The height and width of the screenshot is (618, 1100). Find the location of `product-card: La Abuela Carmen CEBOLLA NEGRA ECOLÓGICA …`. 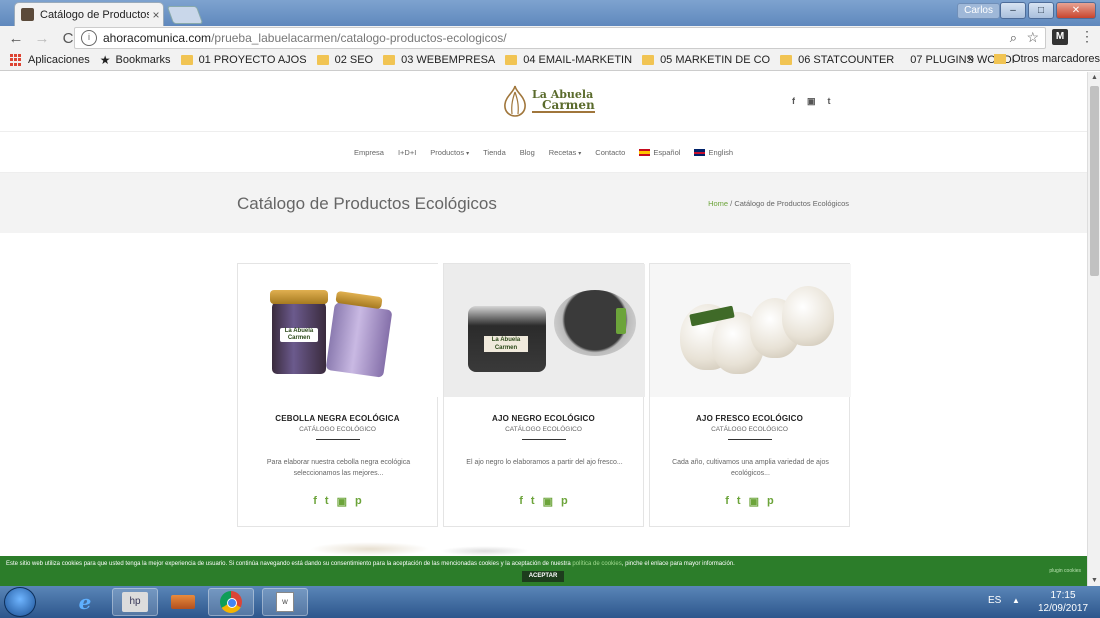

product-card: La Abuela Carmen CEBOLLA NEGRA ECOLÓGICA … is located at coordinates (338, 395).